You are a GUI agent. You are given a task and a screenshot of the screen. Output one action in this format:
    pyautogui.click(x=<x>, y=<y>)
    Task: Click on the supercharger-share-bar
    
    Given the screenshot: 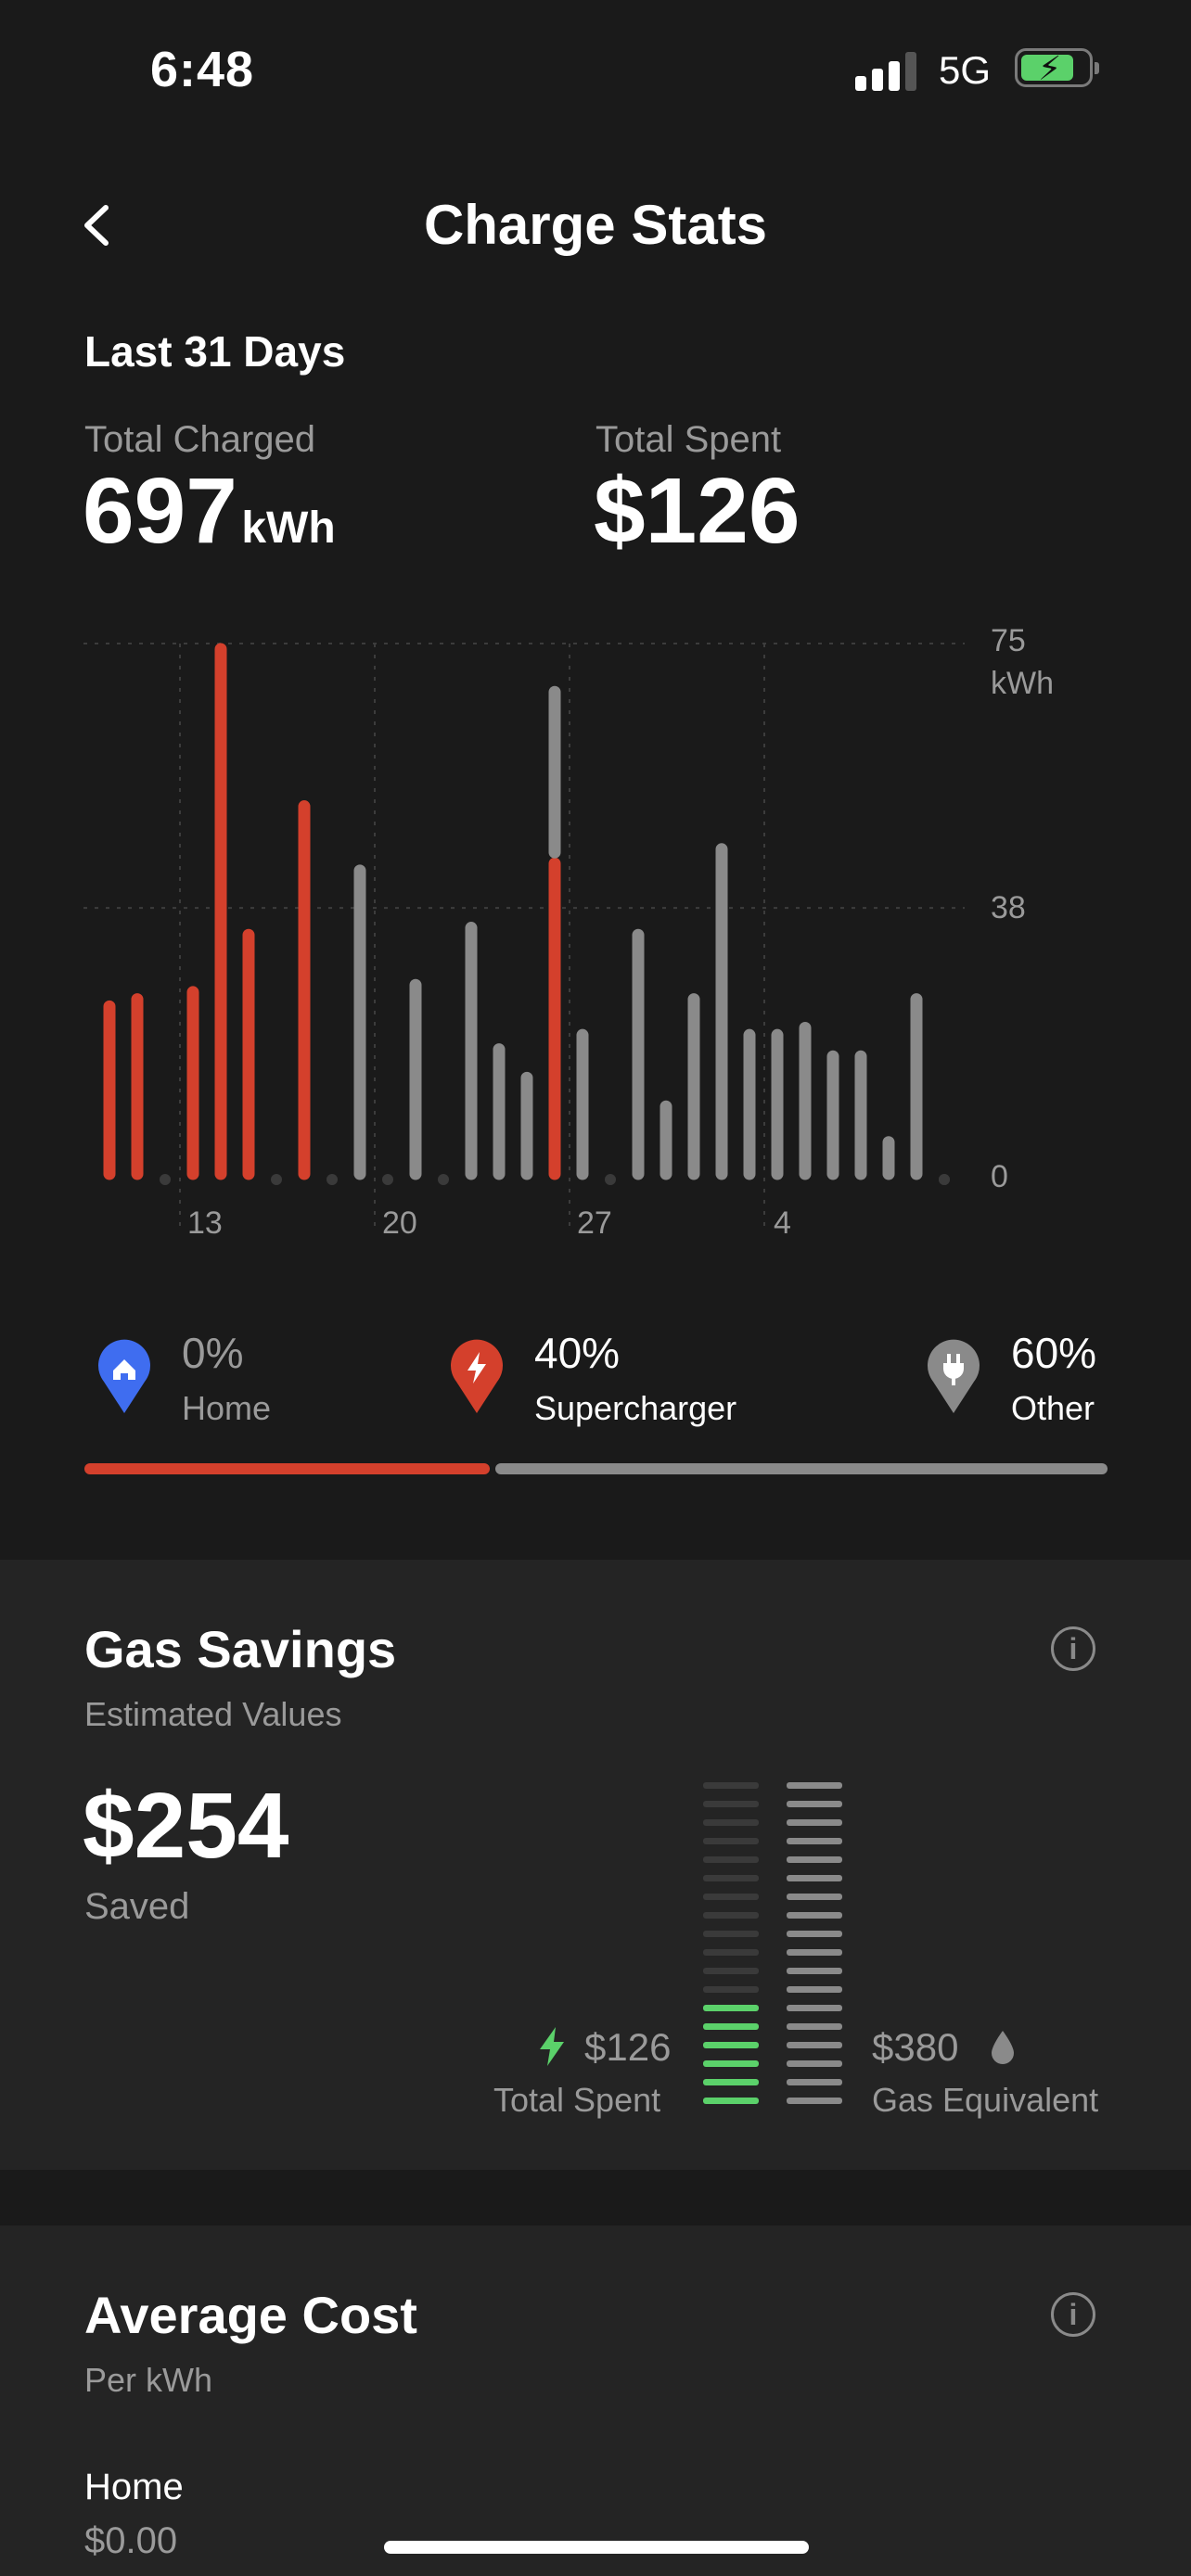 What is the action you would take?
    pyautogui.click(x=287, y=1468)
    